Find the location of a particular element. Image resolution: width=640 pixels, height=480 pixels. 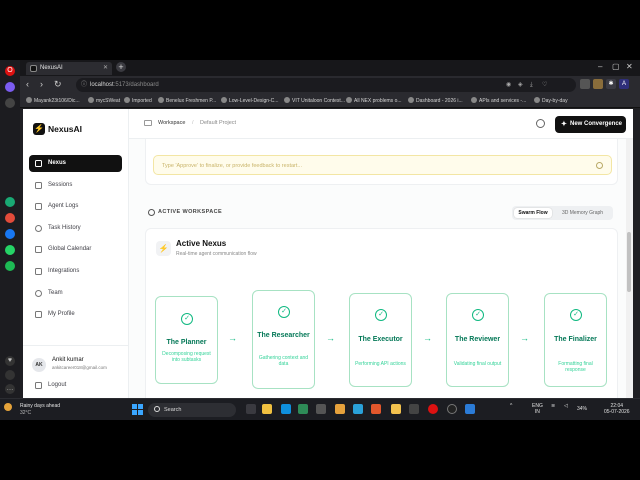

avatar: AK is located at coordinates (39, 365).